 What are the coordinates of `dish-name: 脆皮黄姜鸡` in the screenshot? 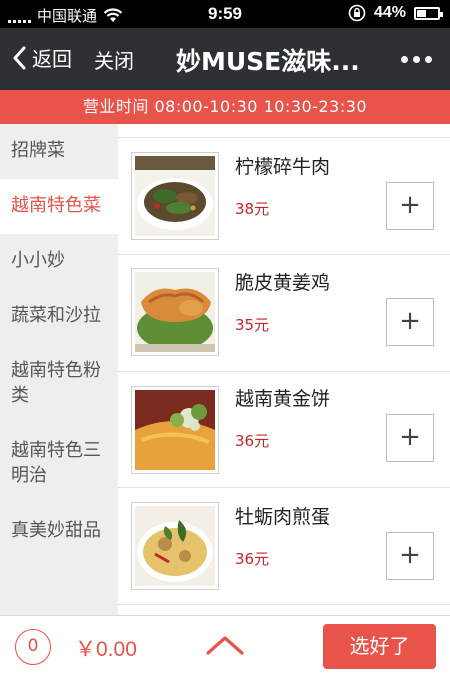 It's located at (283, 283).